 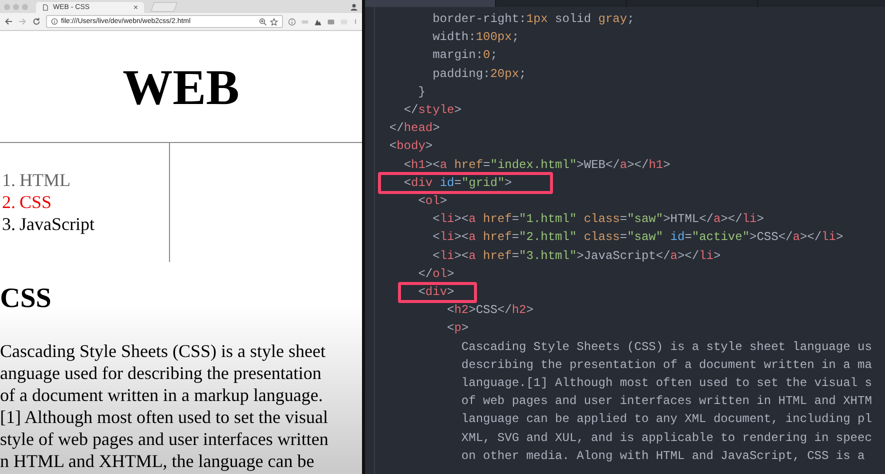 What do you see at coordinates (162, 395) in the screenshot?
I see `paragraph-line: of a document written in a markup language.` at bounding box center [162, 395].